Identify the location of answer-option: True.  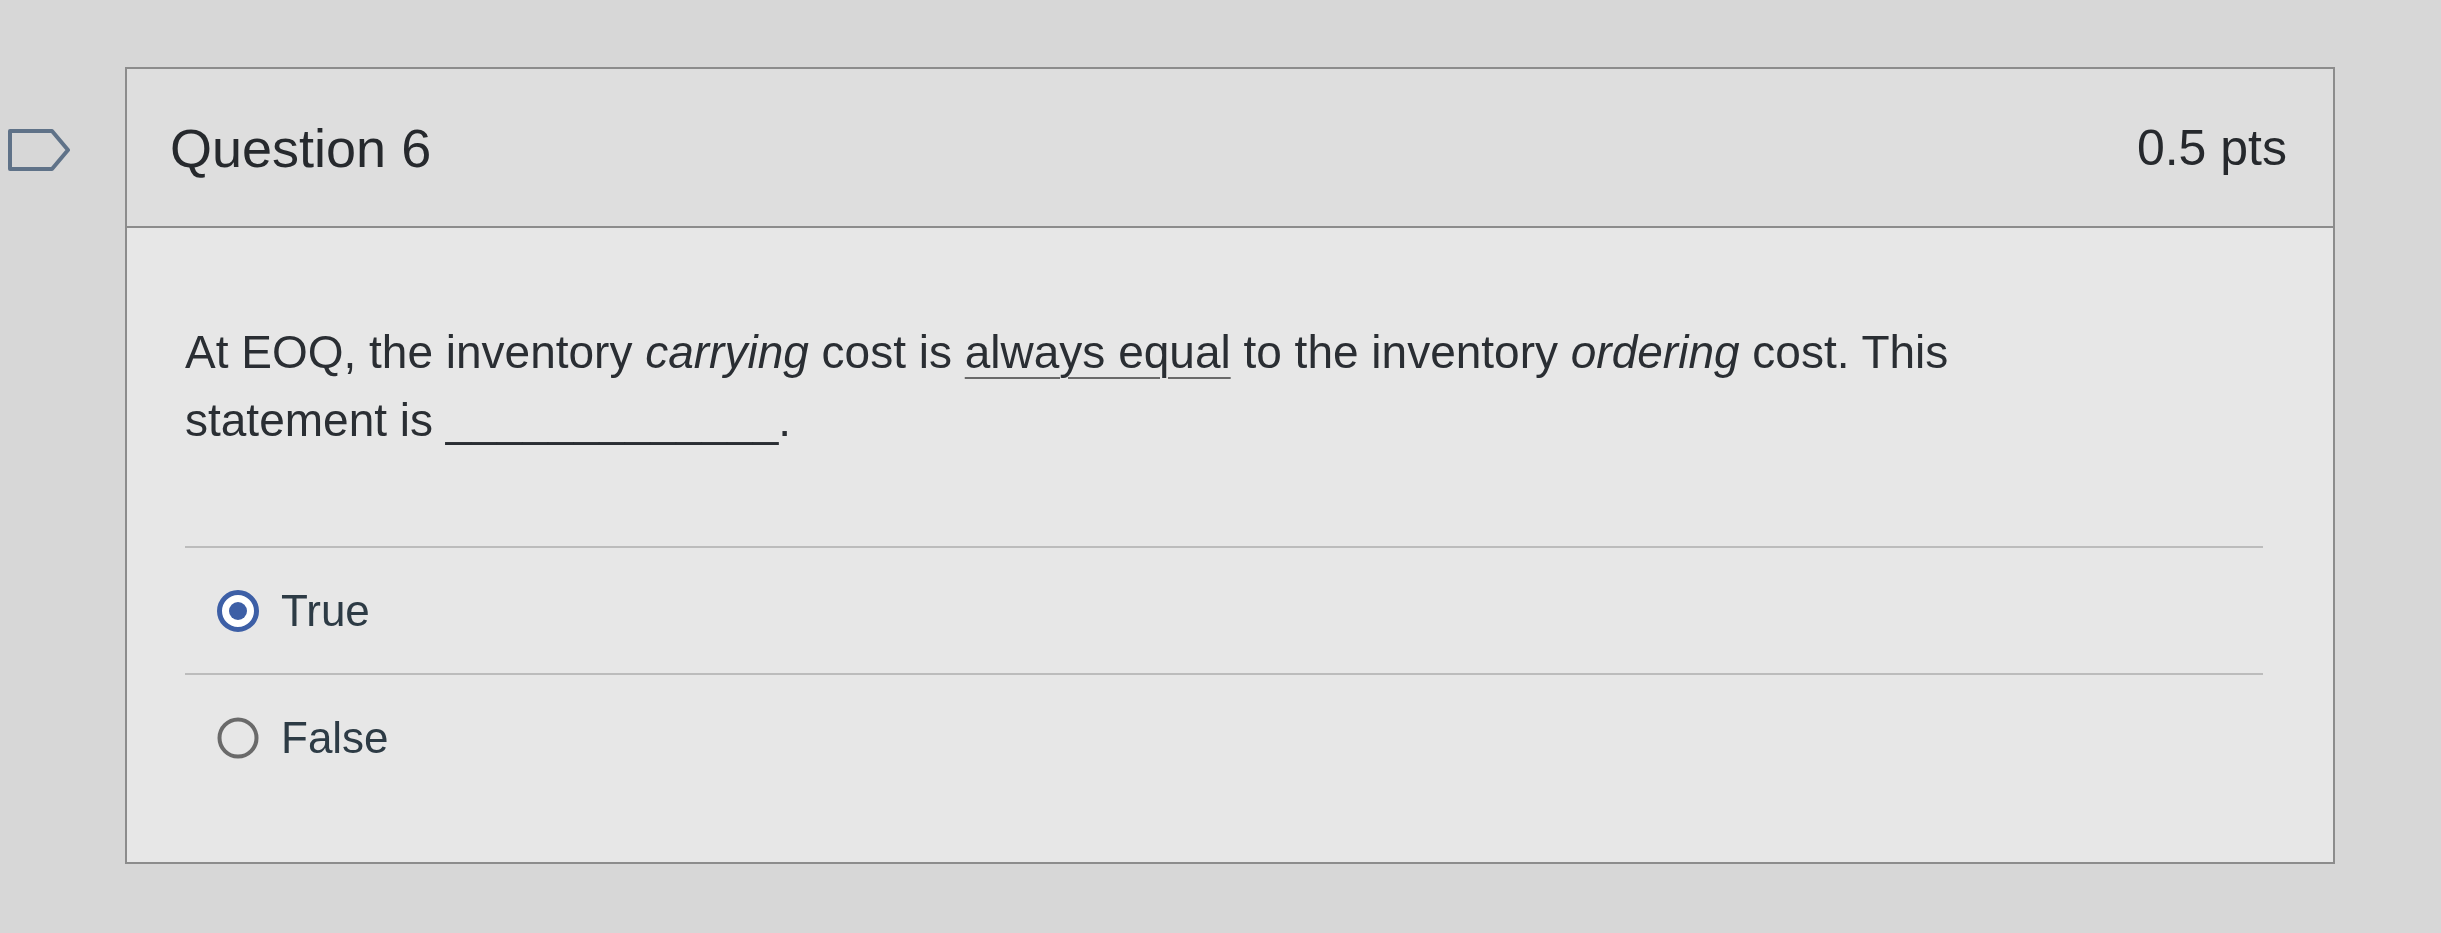
(293, 610).